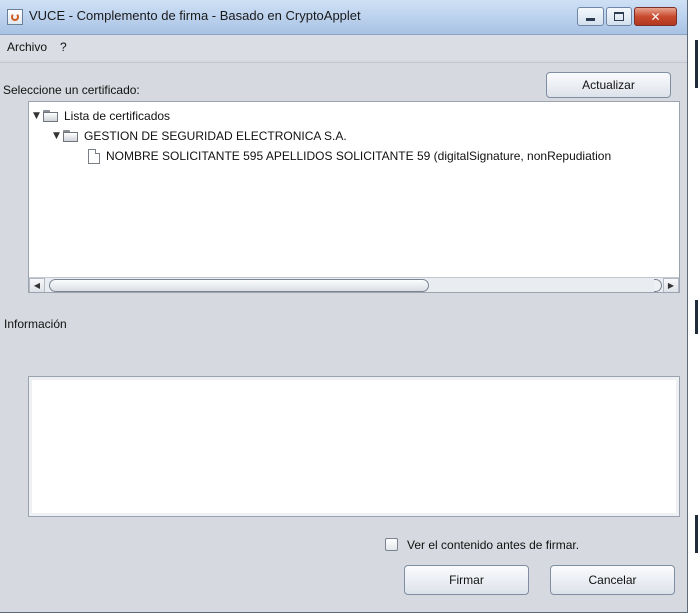 The height and width of the screenshot is (615, 699). I want to click on java-cup-icon, so click(15, 17).